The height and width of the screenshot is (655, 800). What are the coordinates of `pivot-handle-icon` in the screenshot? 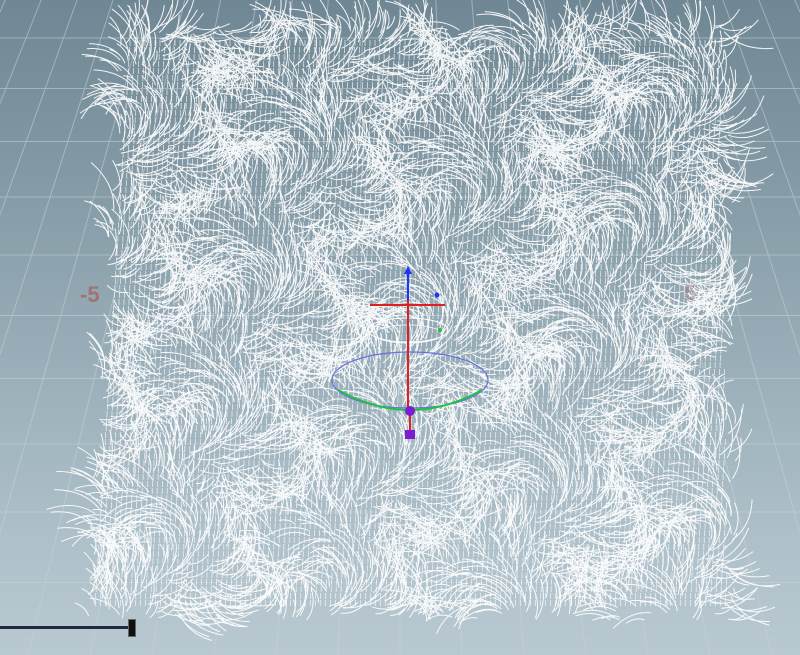 It's located at (410, 411).